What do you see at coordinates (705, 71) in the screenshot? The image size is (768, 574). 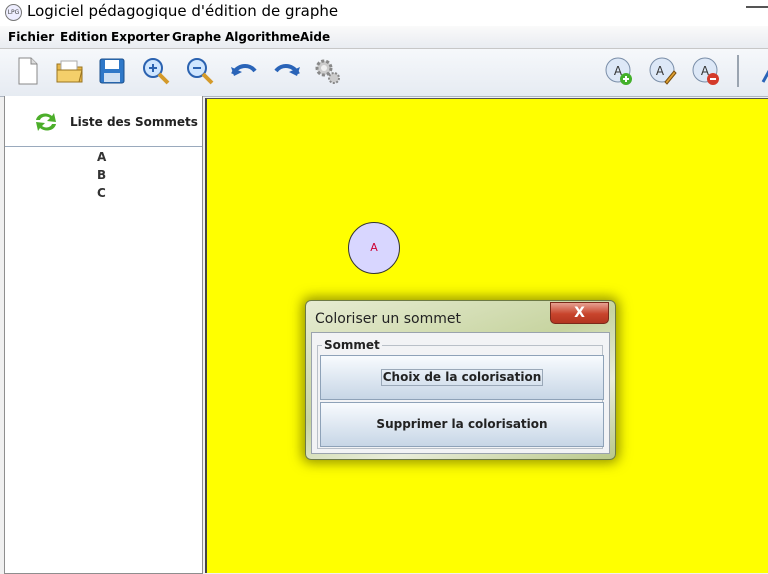 I see `delete-vertex-icon: A` at bounding box center [705, 71].